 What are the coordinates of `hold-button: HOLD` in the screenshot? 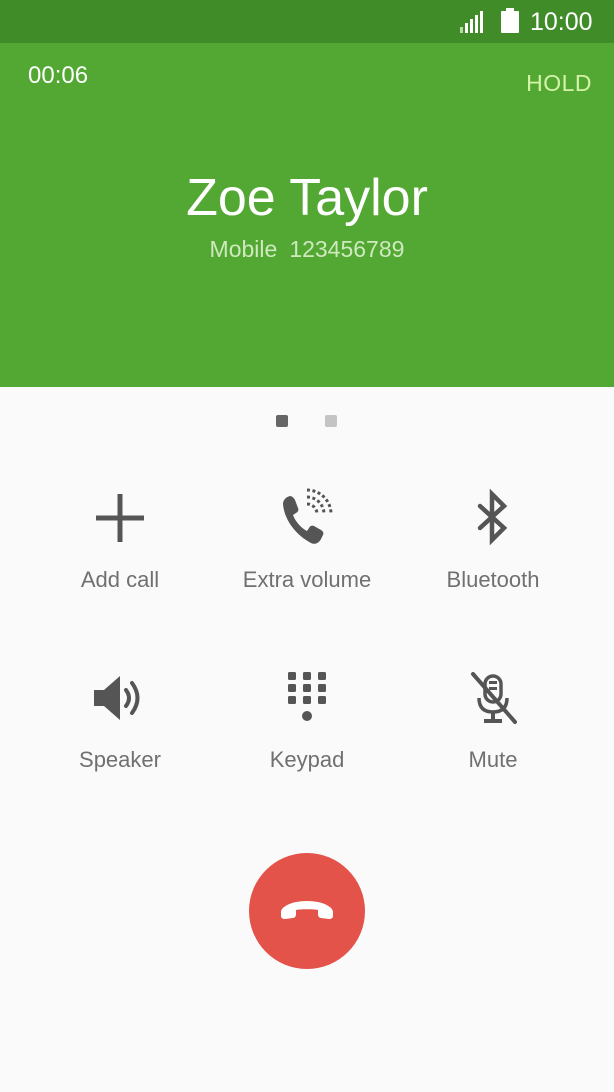 It's located at (559, 83).